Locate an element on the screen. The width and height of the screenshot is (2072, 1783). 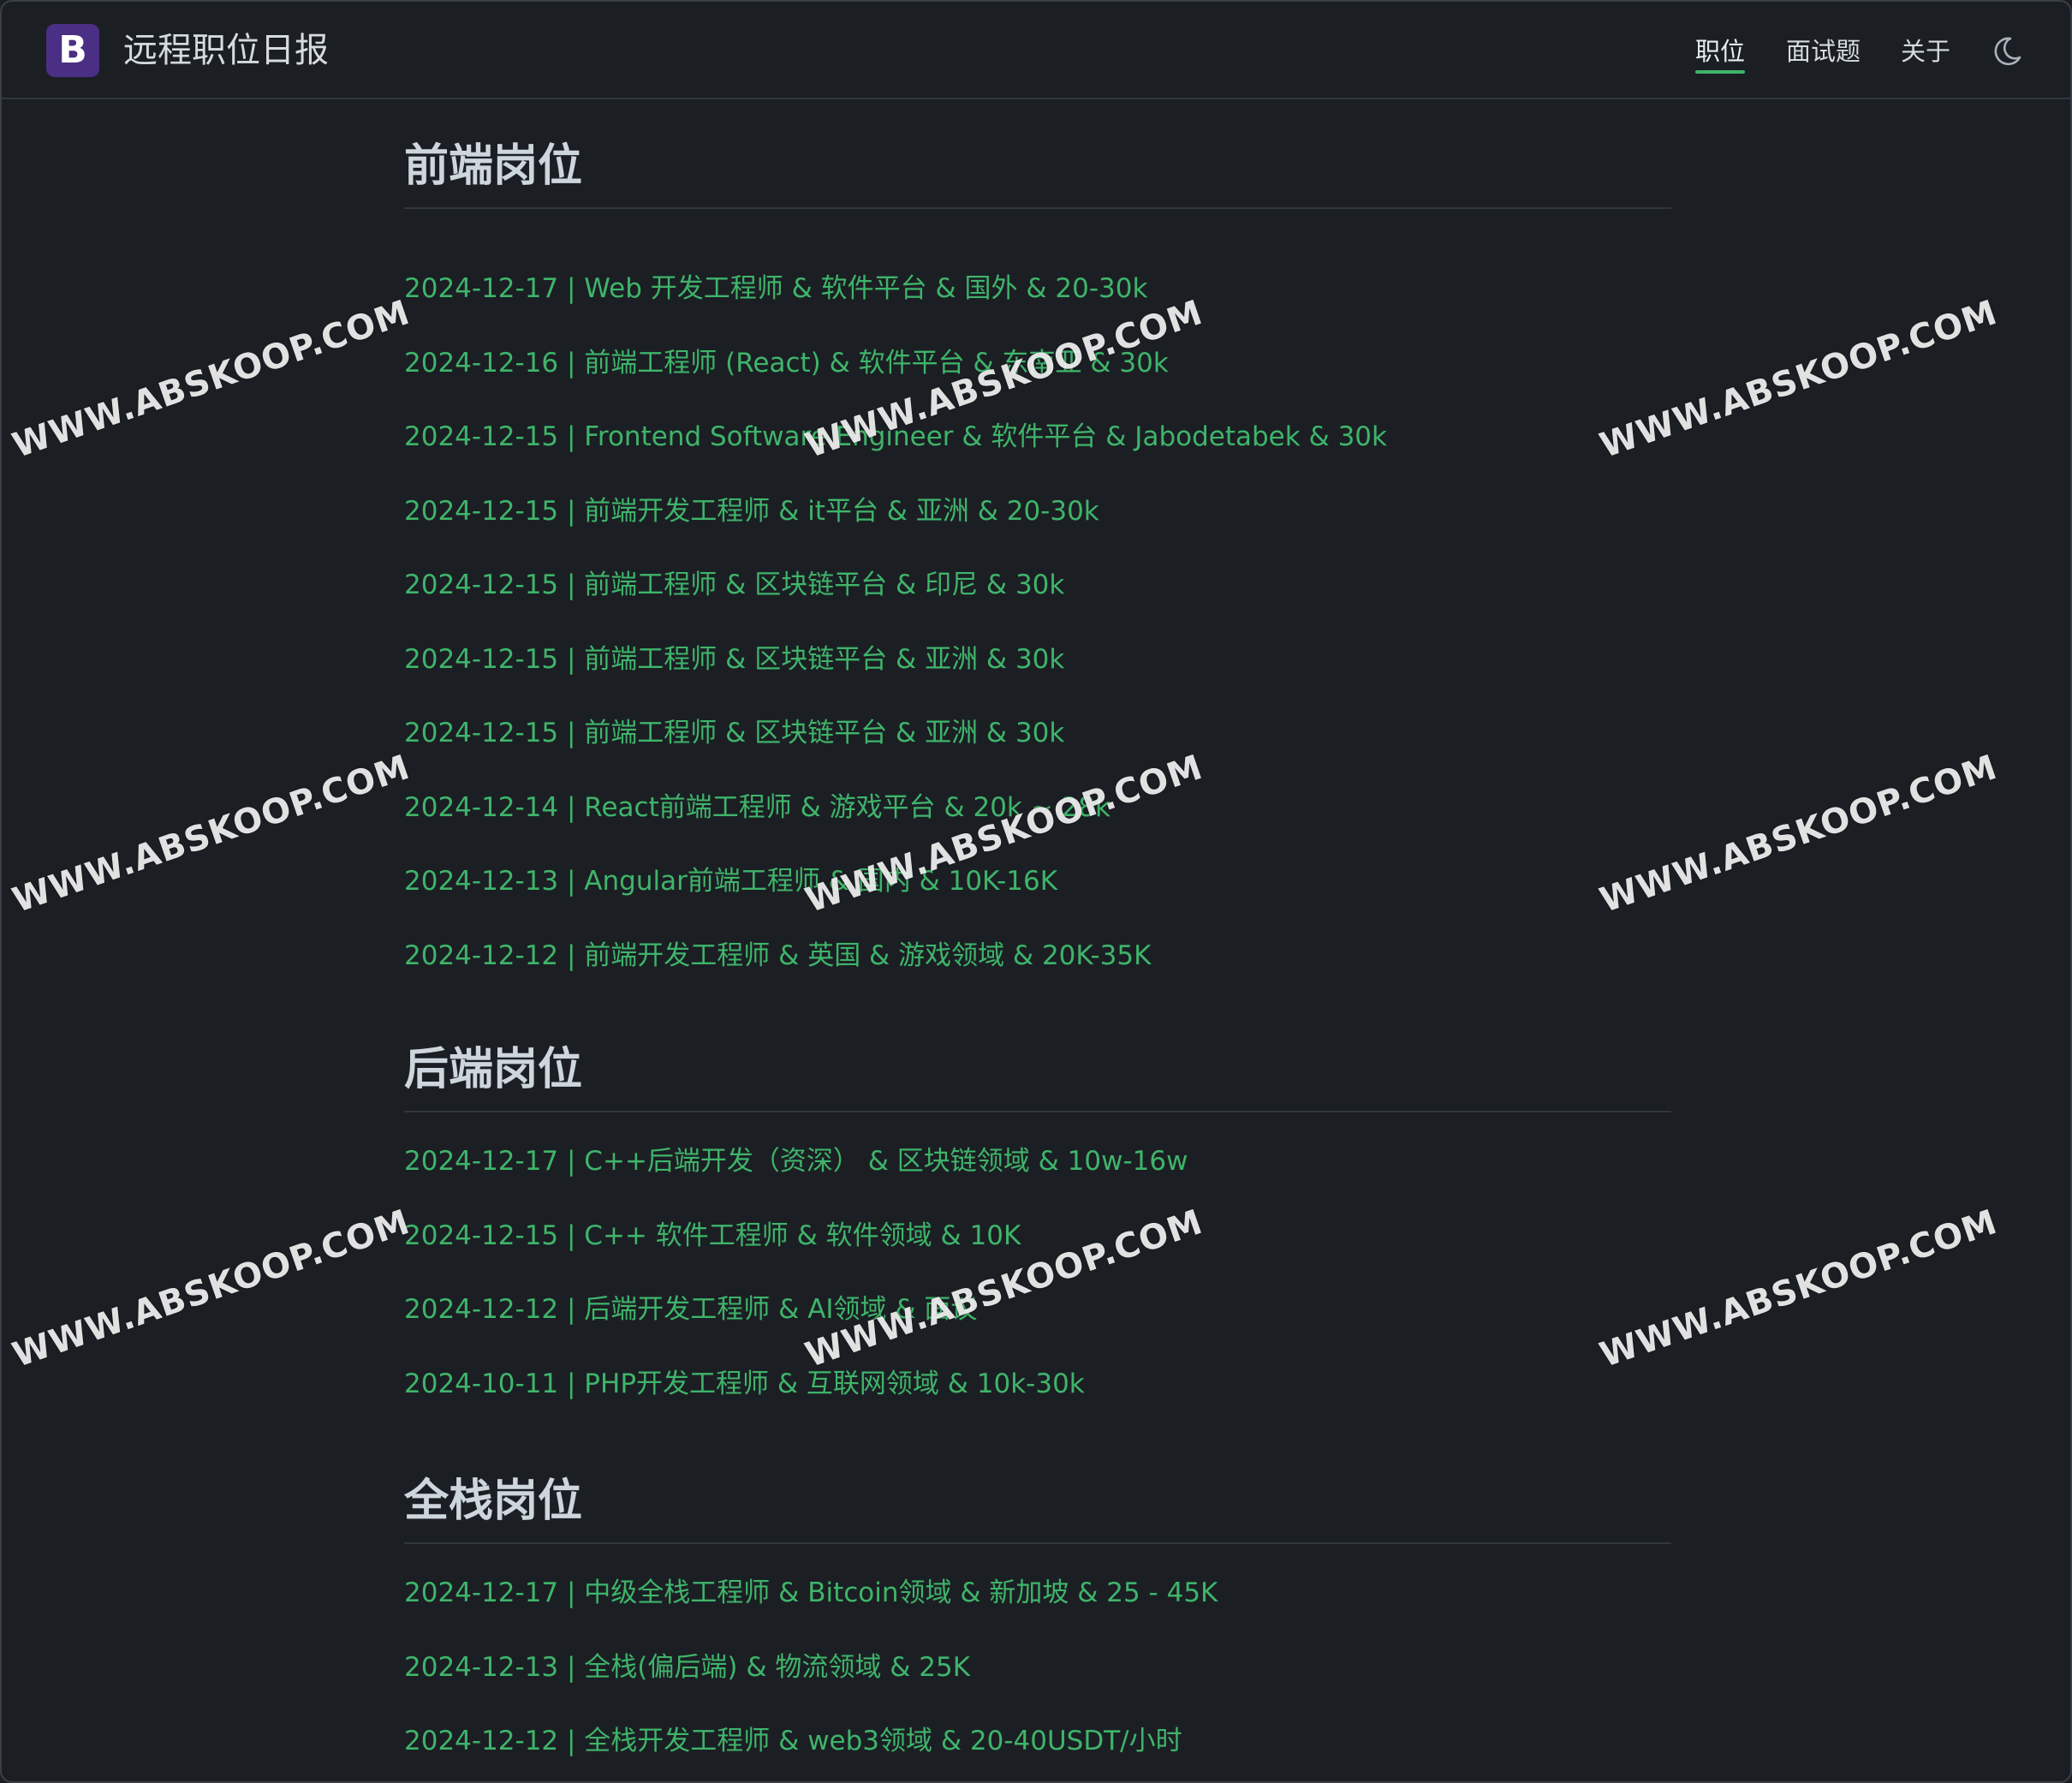
nav-item-about: 关于 is located at coordinates (1926, 52).